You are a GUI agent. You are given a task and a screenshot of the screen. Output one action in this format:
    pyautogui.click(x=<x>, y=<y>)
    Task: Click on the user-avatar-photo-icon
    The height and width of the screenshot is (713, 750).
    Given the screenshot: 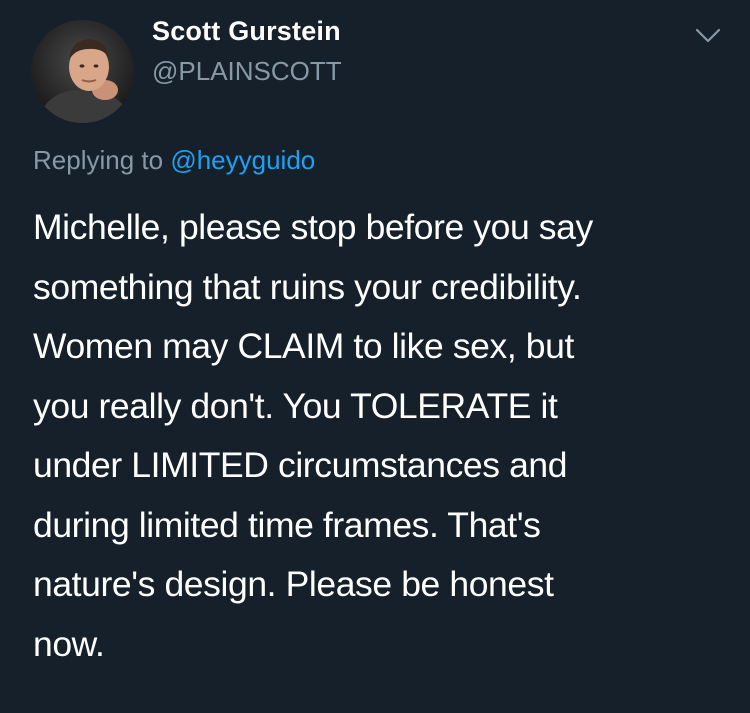 What is the action you would take?
    pyautogui.click(x=82, y=71)
    